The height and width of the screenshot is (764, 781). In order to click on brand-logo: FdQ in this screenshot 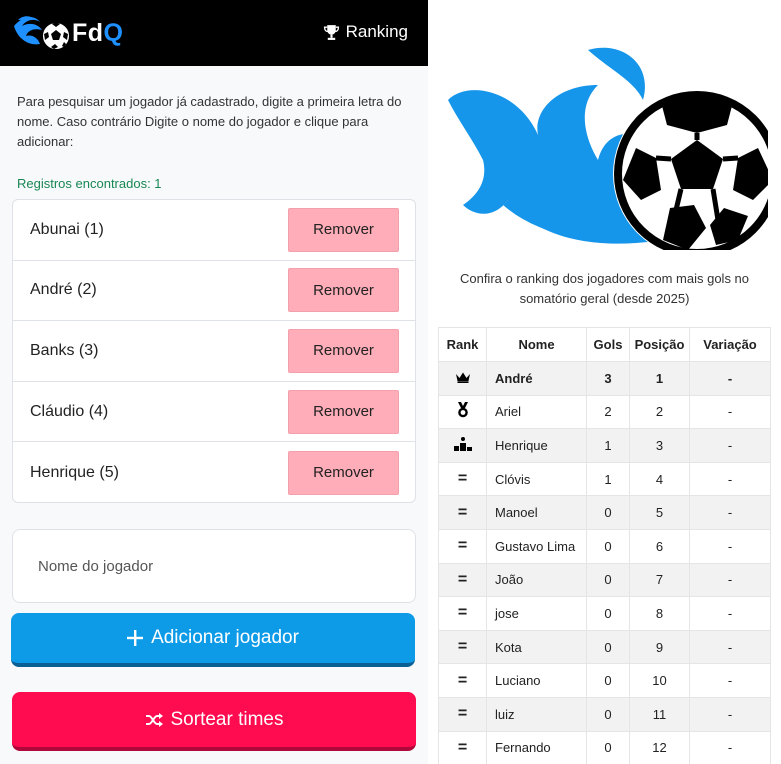, I will do `click(68, 33)`.